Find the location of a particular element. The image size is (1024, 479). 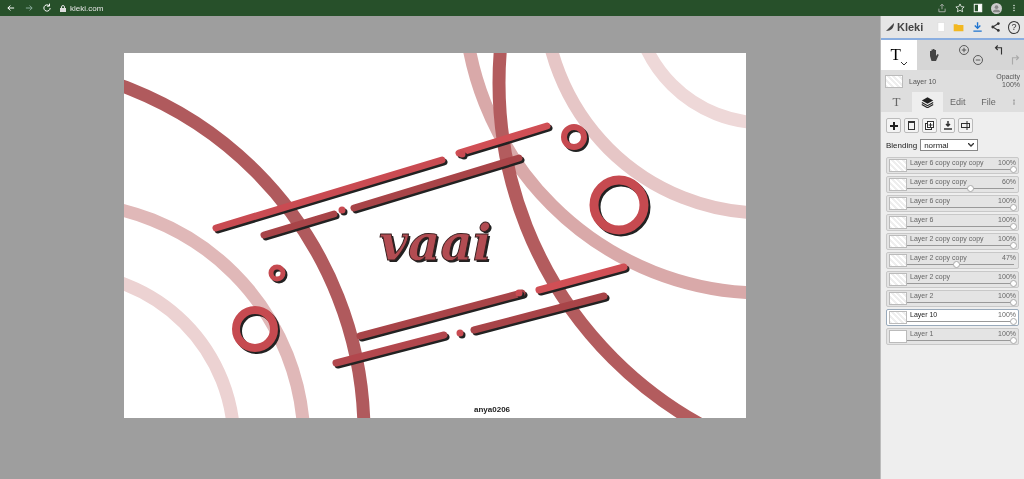

duplicate-layer-button is located at coordinates (929, 125).